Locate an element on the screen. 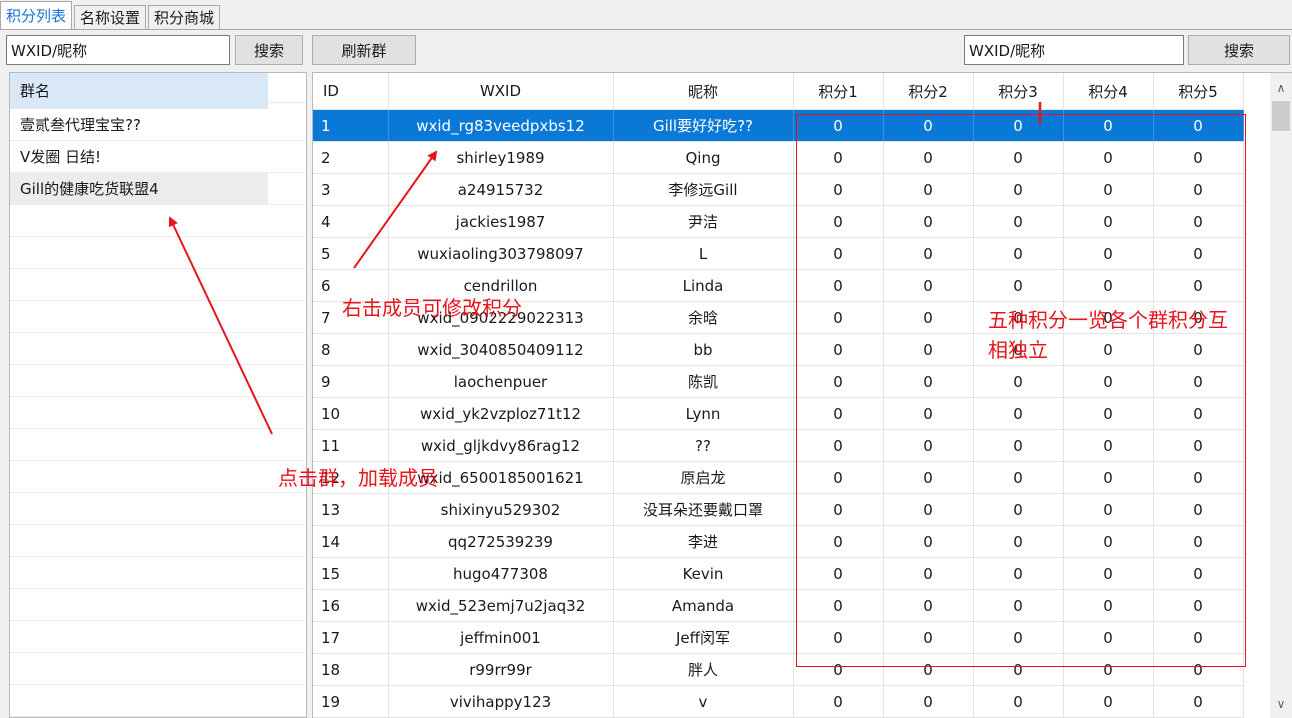 This screenshot has width=1292, height=718. cell-id: 17 is located at coordinates (351, 637).